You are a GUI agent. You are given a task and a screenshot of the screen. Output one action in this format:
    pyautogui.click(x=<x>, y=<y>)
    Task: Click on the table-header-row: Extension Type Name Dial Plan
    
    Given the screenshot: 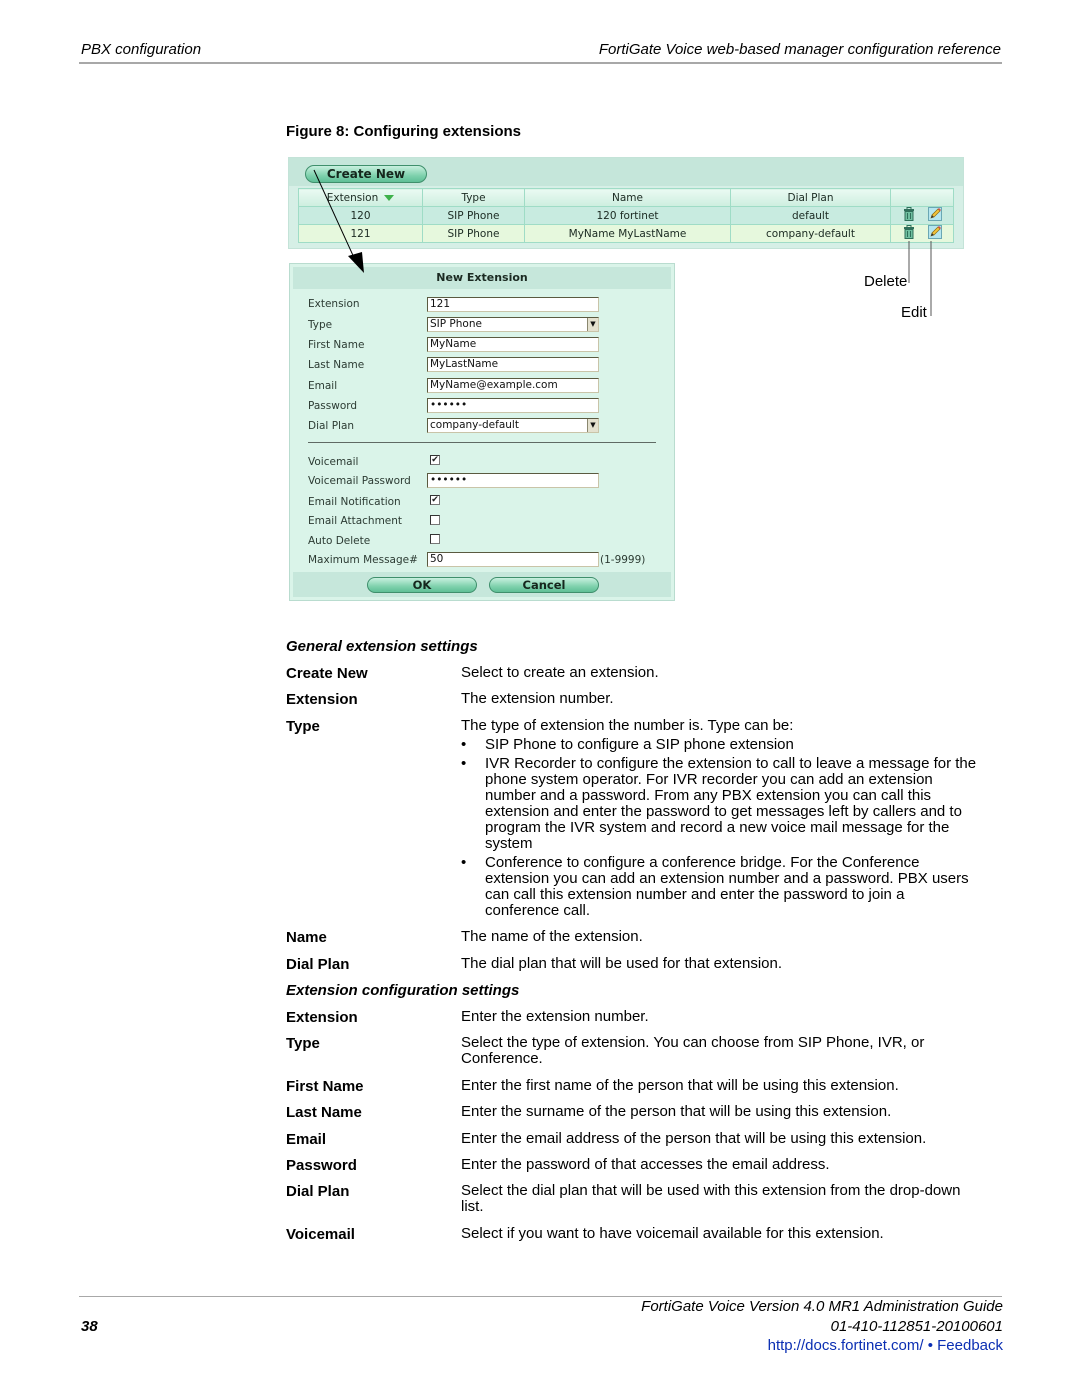 What is the action you would take?
    pyautogui.click(x=626, y=197)
    